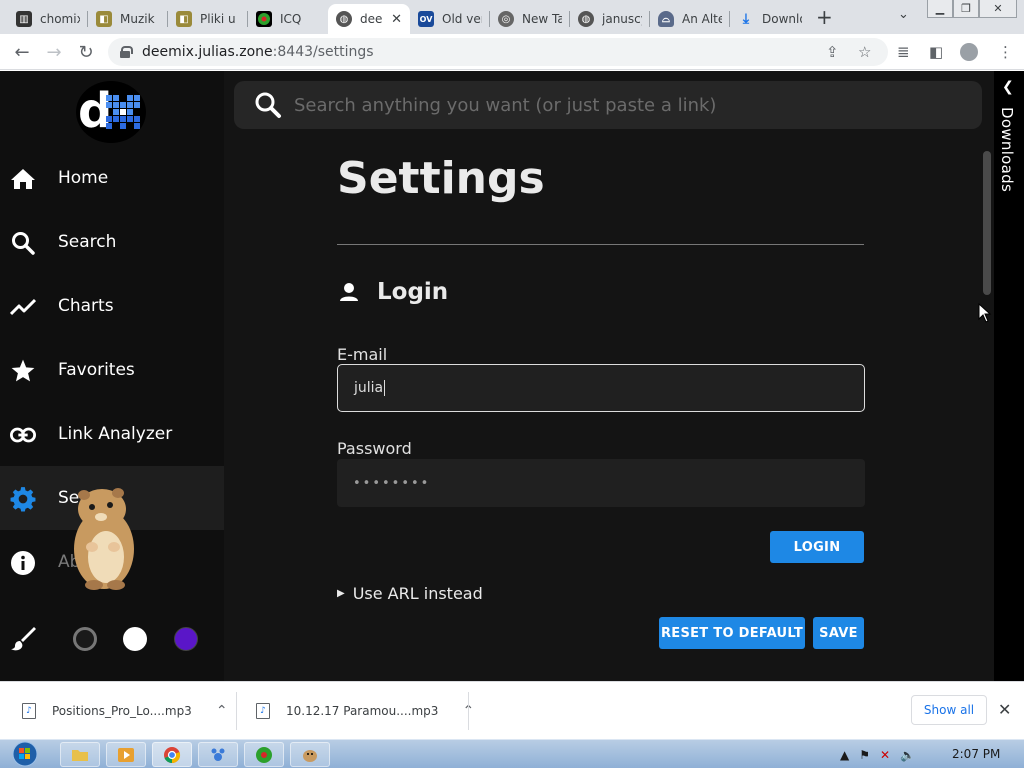 The image size is (1024, 768). What do you see at coordinates (222, 711) in the screenshot?
I see `chevron-up-icon: ⌃` at bounding box center [222, 711].